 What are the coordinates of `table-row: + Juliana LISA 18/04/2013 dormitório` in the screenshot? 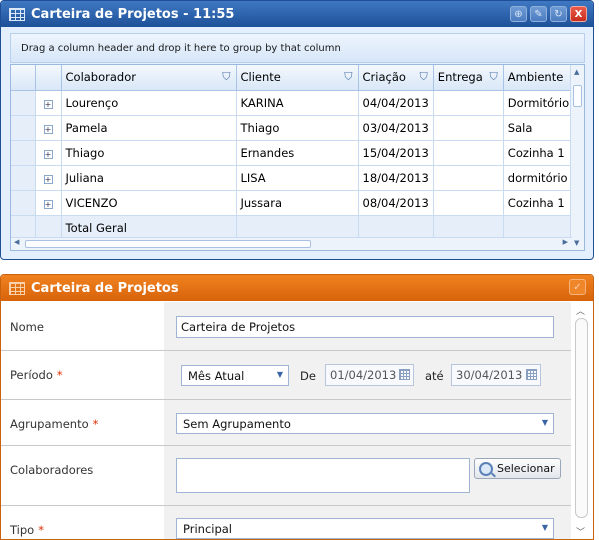 It's located at (293, 178).